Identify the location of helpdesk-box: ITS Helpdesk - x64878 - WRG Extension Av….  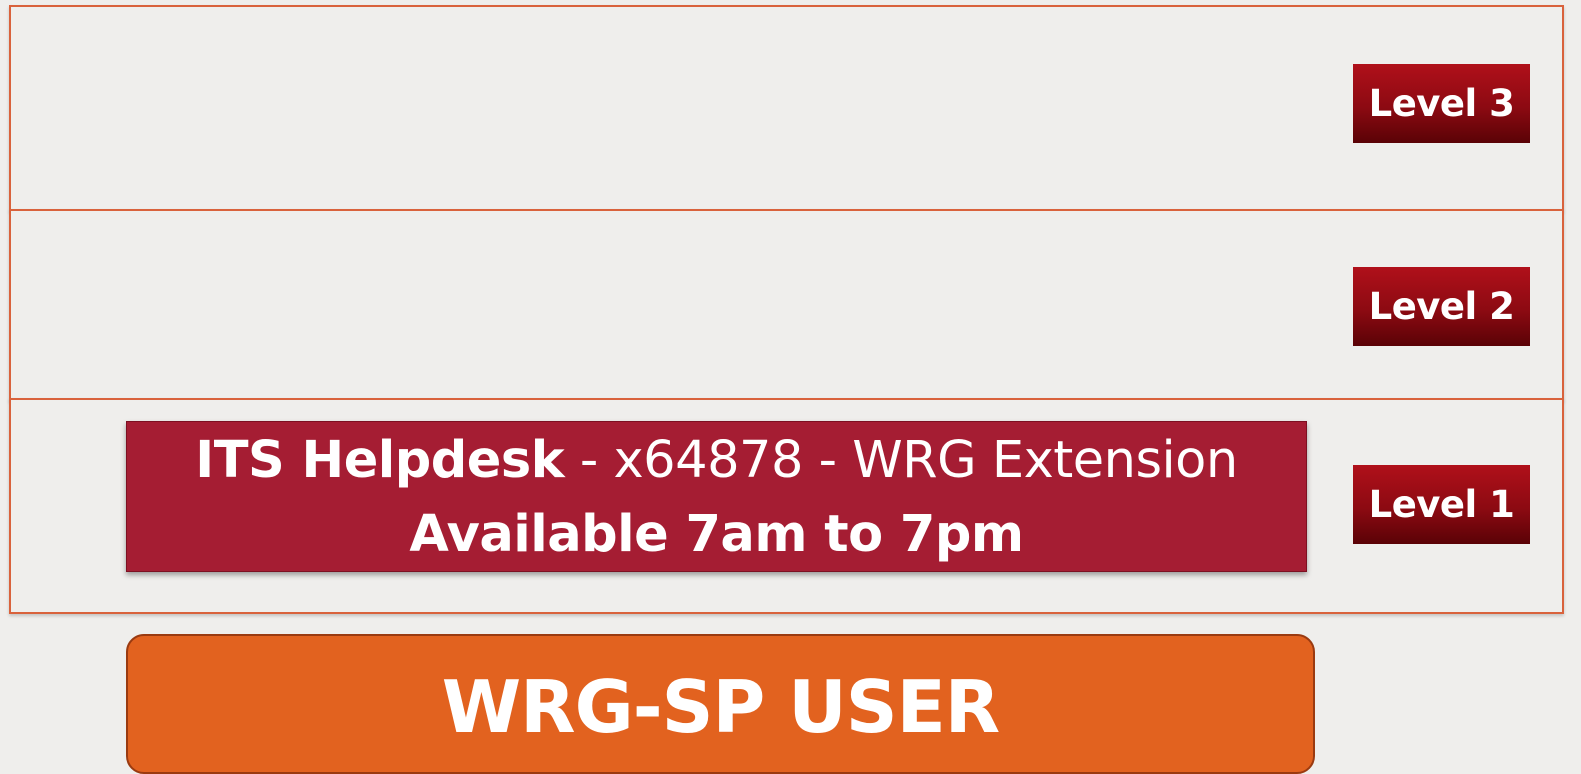
(716, 496).